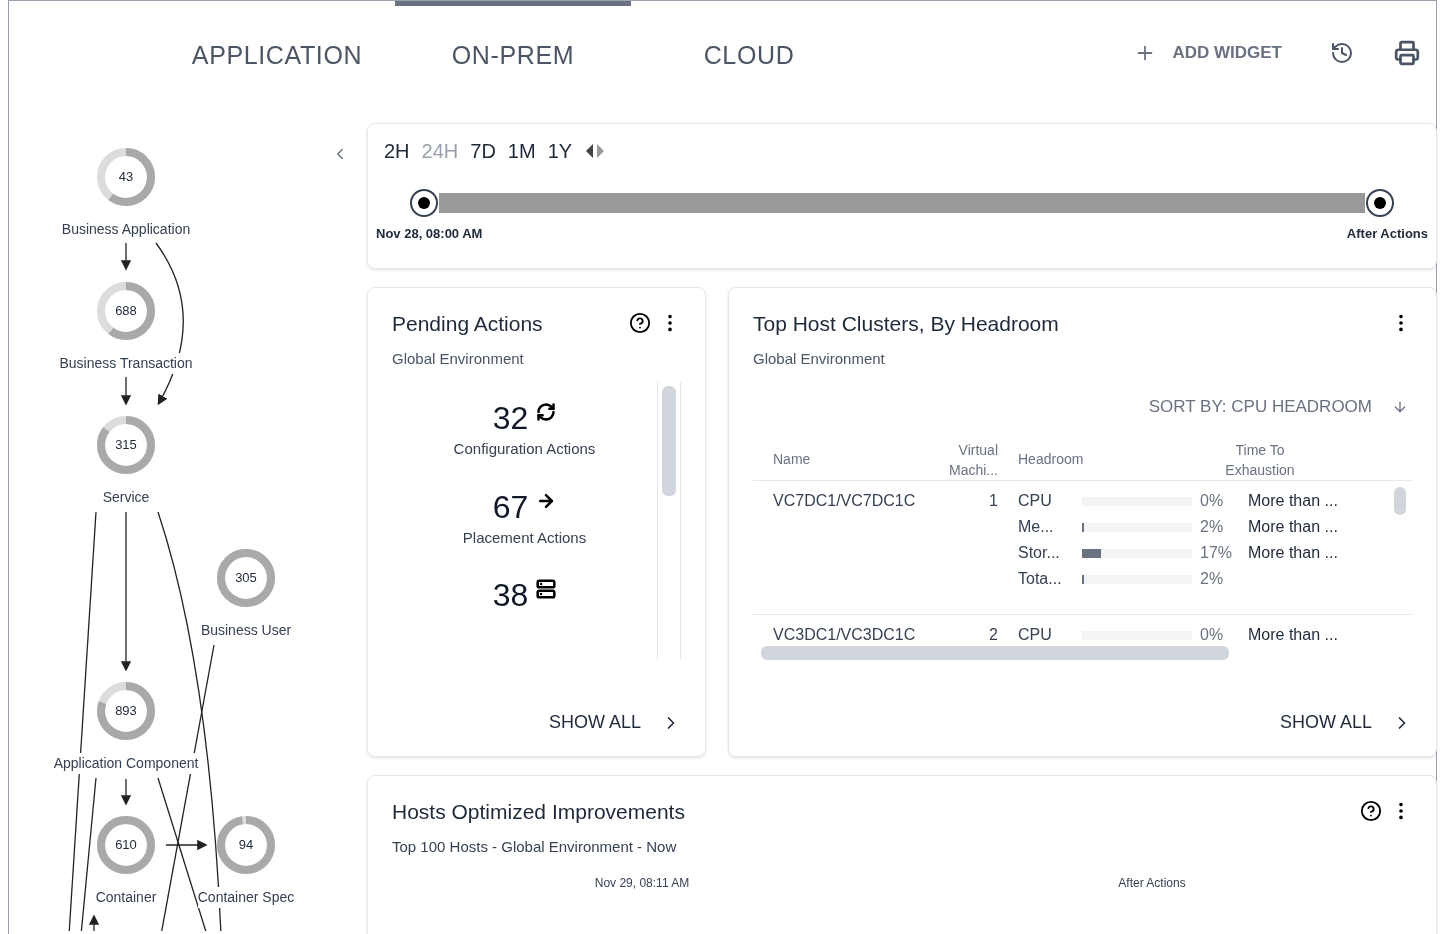 This screenshot has height=934, width=1443. What do you see at coordinates (833, 459) in the screenshot?
I see `column-header: Name` at bounding box center [833, 459].